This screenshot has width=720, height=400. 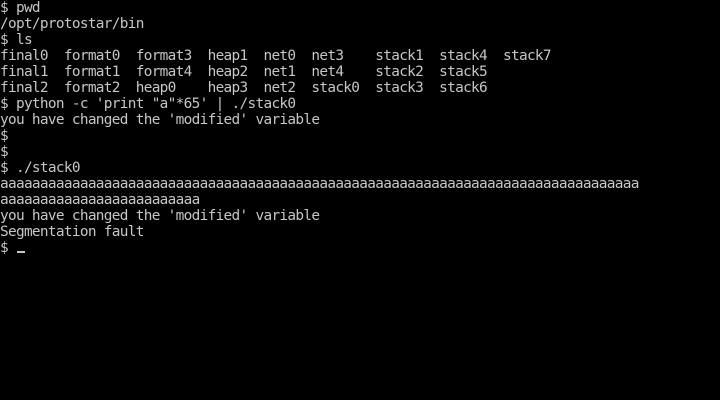 What do you see at coordinates (100, 200) in the screenshot?
I see `terminal-line: aaaaaaaaaaaaaaaaaaaaaaaaa` at bounding box center [100, 200].